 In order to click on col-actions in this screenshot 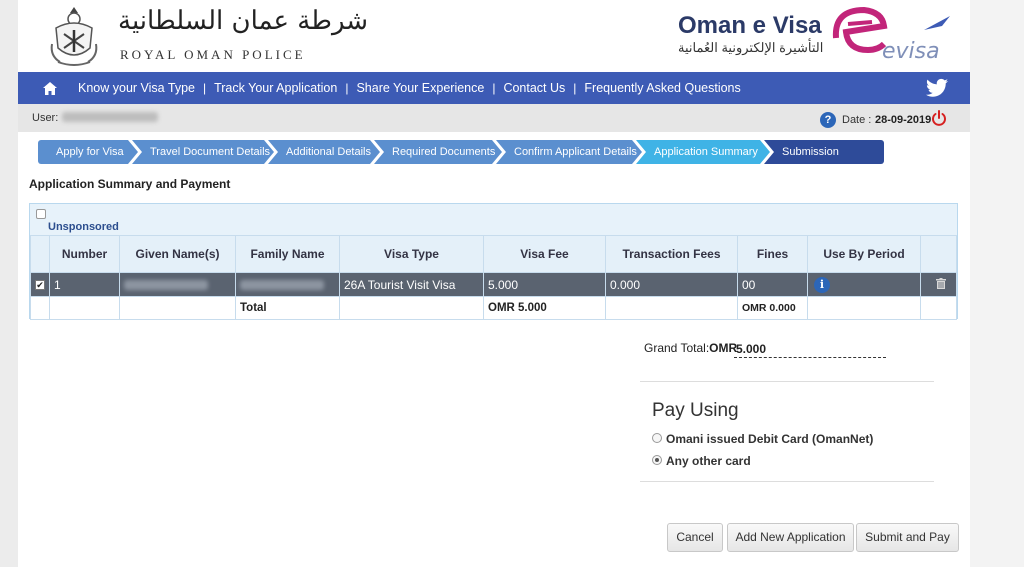, I will do `click(938, 254)`.